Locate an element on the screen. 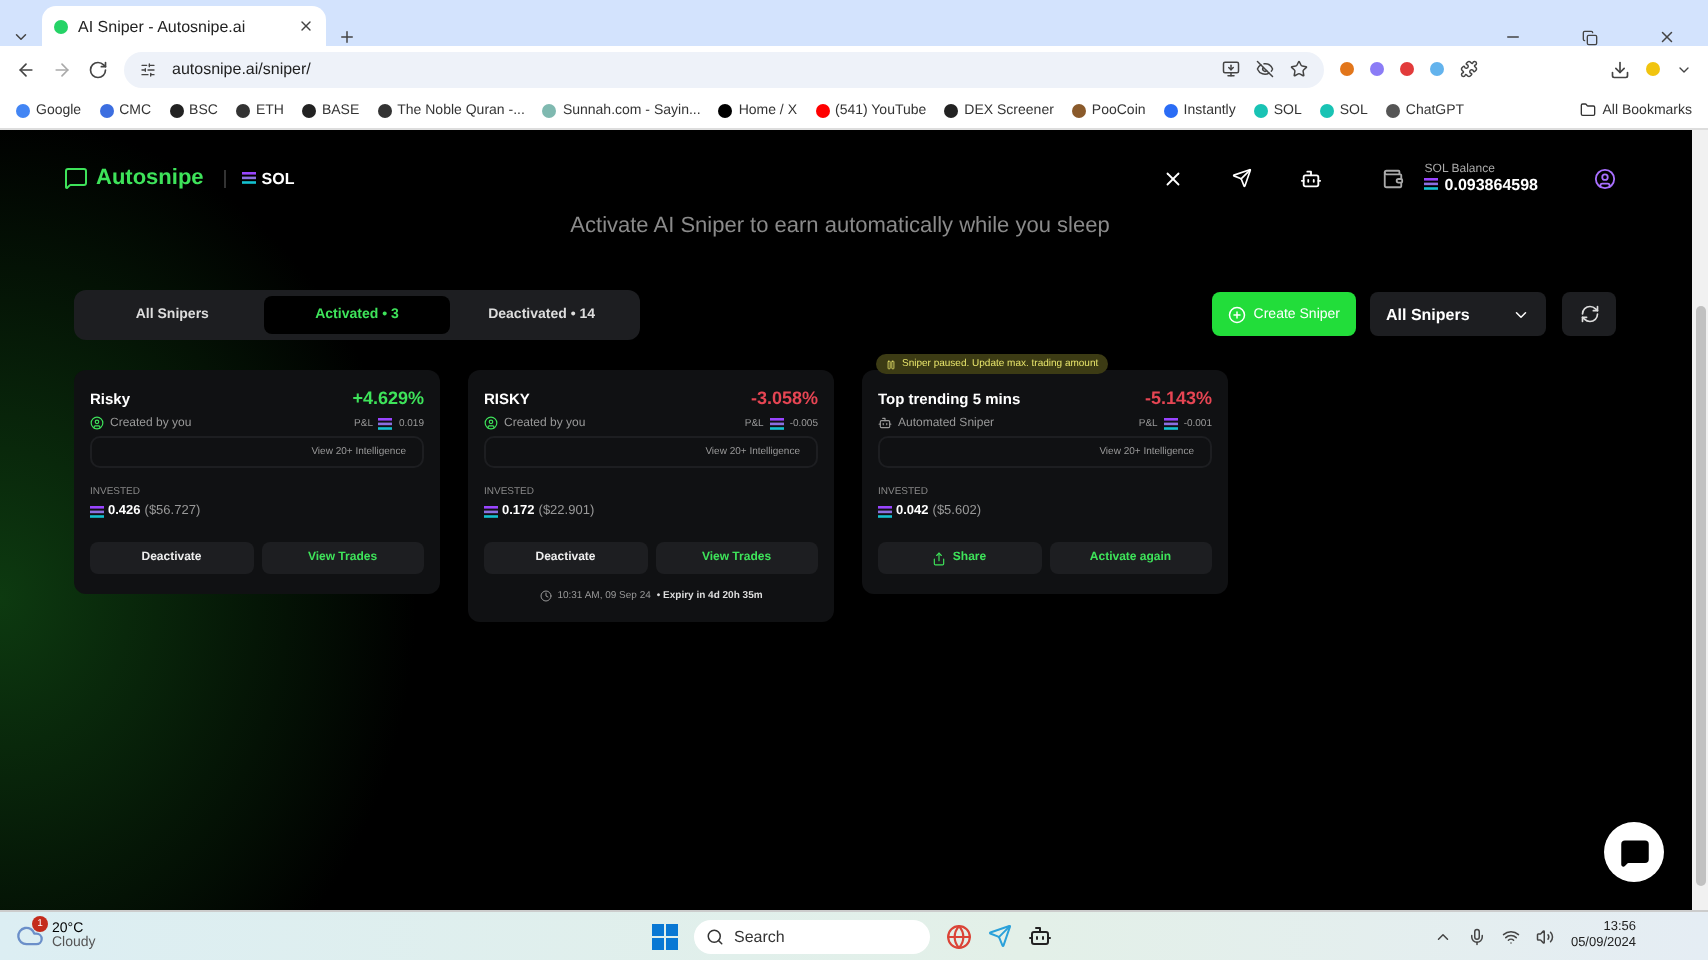 This screenshot has width=1708, height=960. subtitle: Activate AI Sniper to earn automatically while you sleep is located at coordinates (840, 226).